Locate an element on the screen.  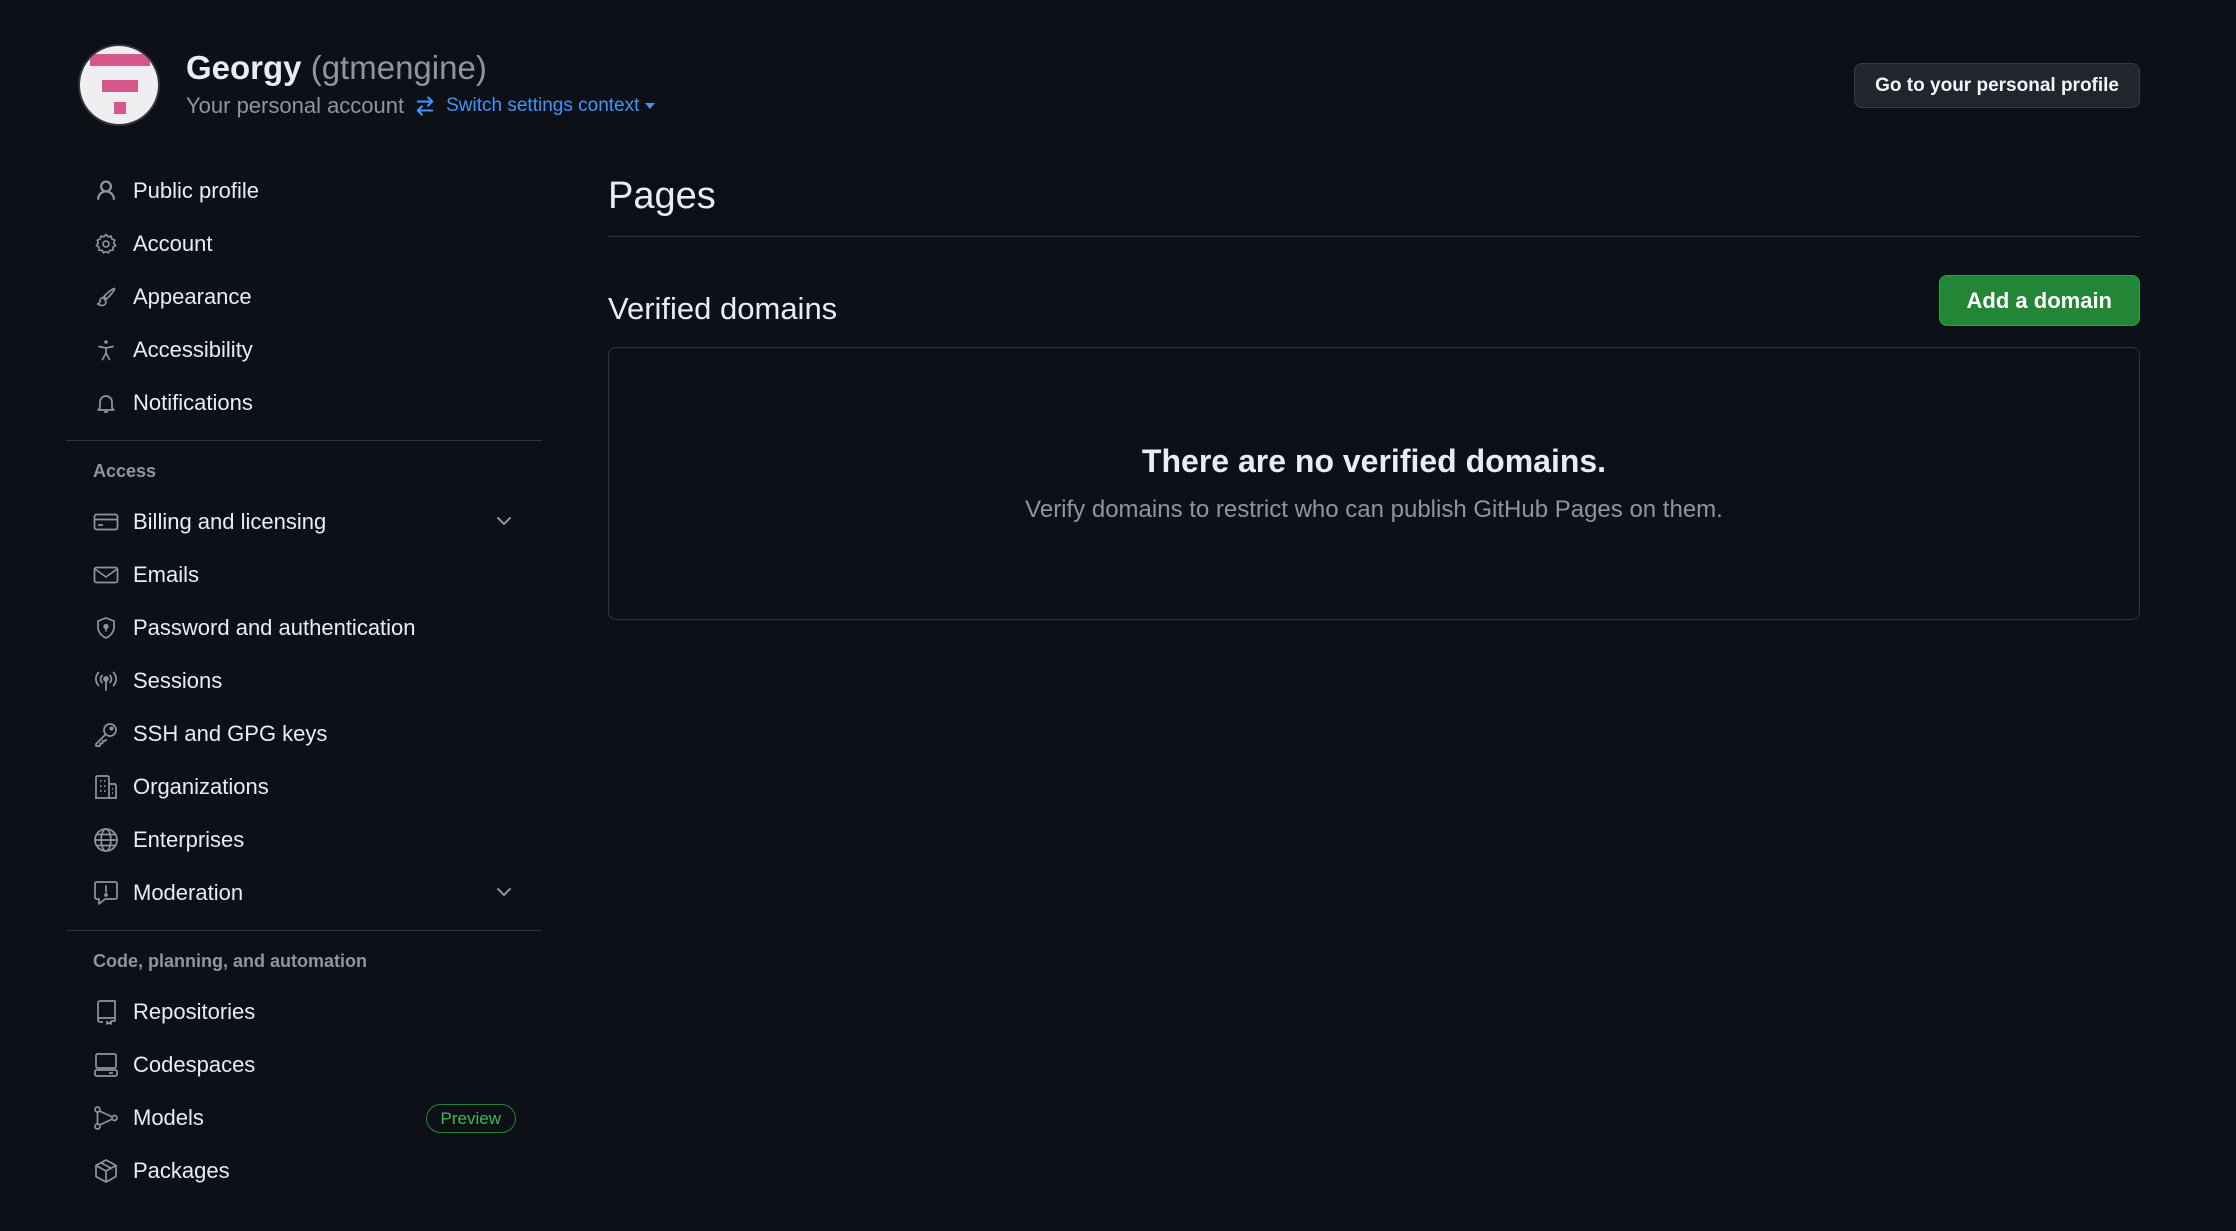
section-title: Verified domains is located at coordinates (723, 308).